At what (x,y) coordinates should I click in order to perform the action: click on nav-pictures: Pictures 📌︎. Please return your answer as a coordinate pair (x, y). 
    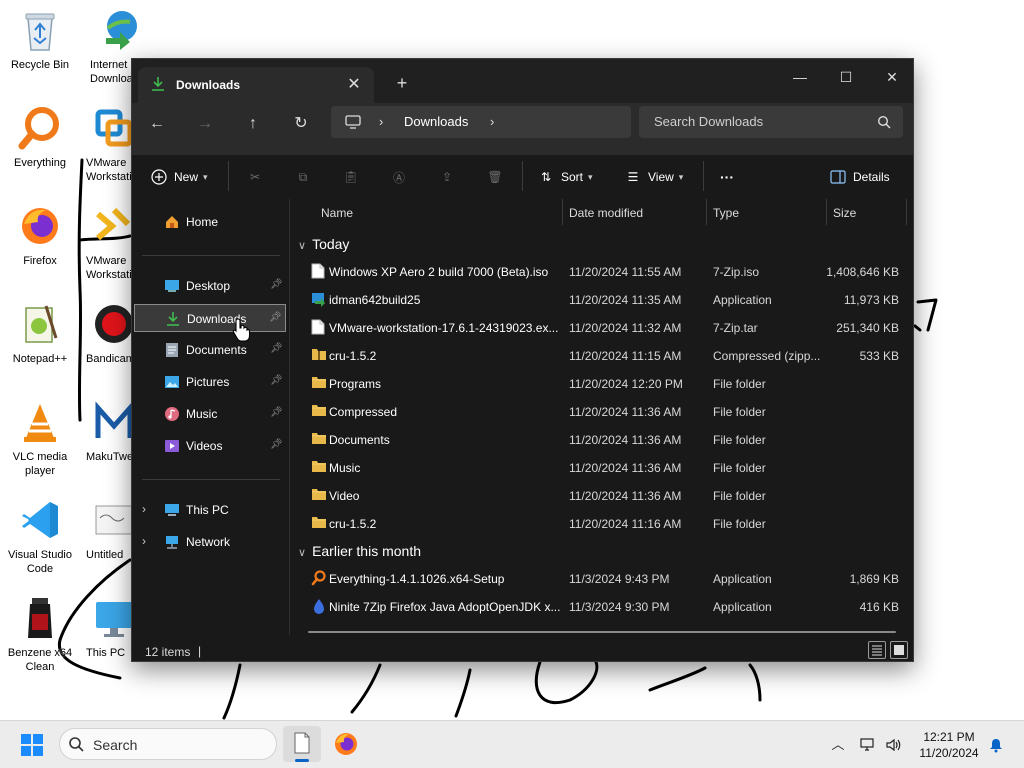
    Looking at the image, I should click on (210, 382).